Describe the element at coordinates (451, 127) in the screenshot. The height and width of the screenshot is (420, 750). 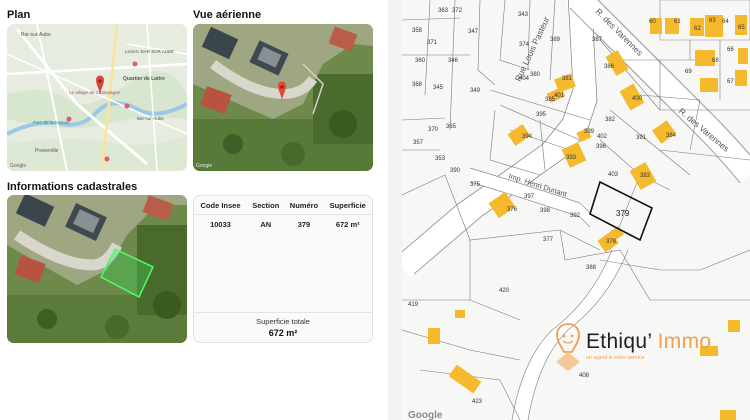
I see `parcel-number: 365` at that location.